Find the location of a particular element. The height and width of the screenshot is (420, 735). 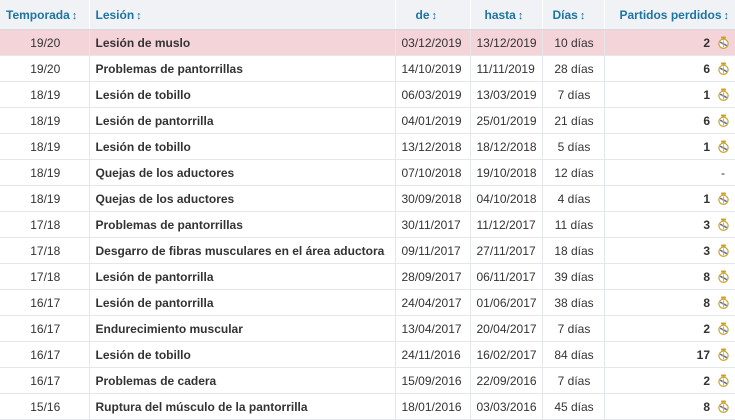

column-header-season: Temporada ↕ is located at coordinates (45, 15).